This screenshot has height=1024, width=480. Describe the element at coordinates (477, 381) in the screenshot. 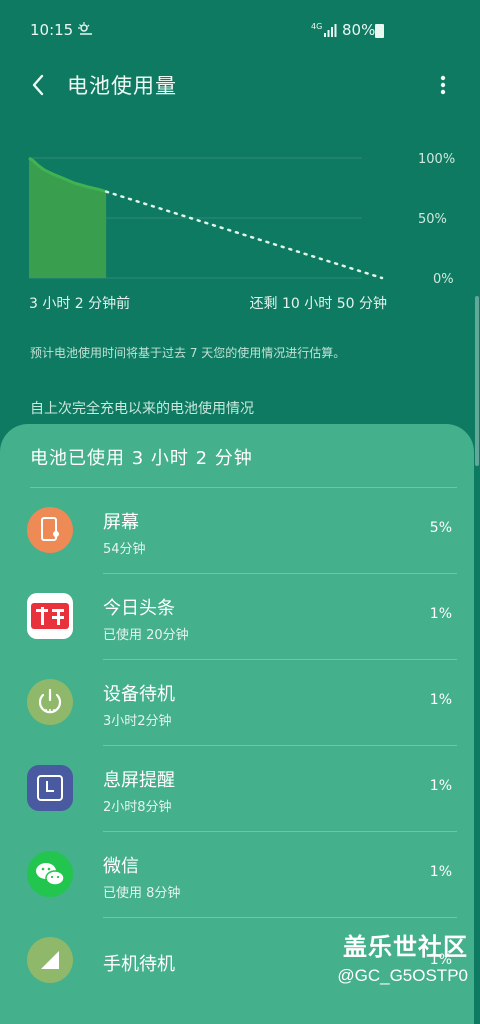

I see `scrollbar` at that location.